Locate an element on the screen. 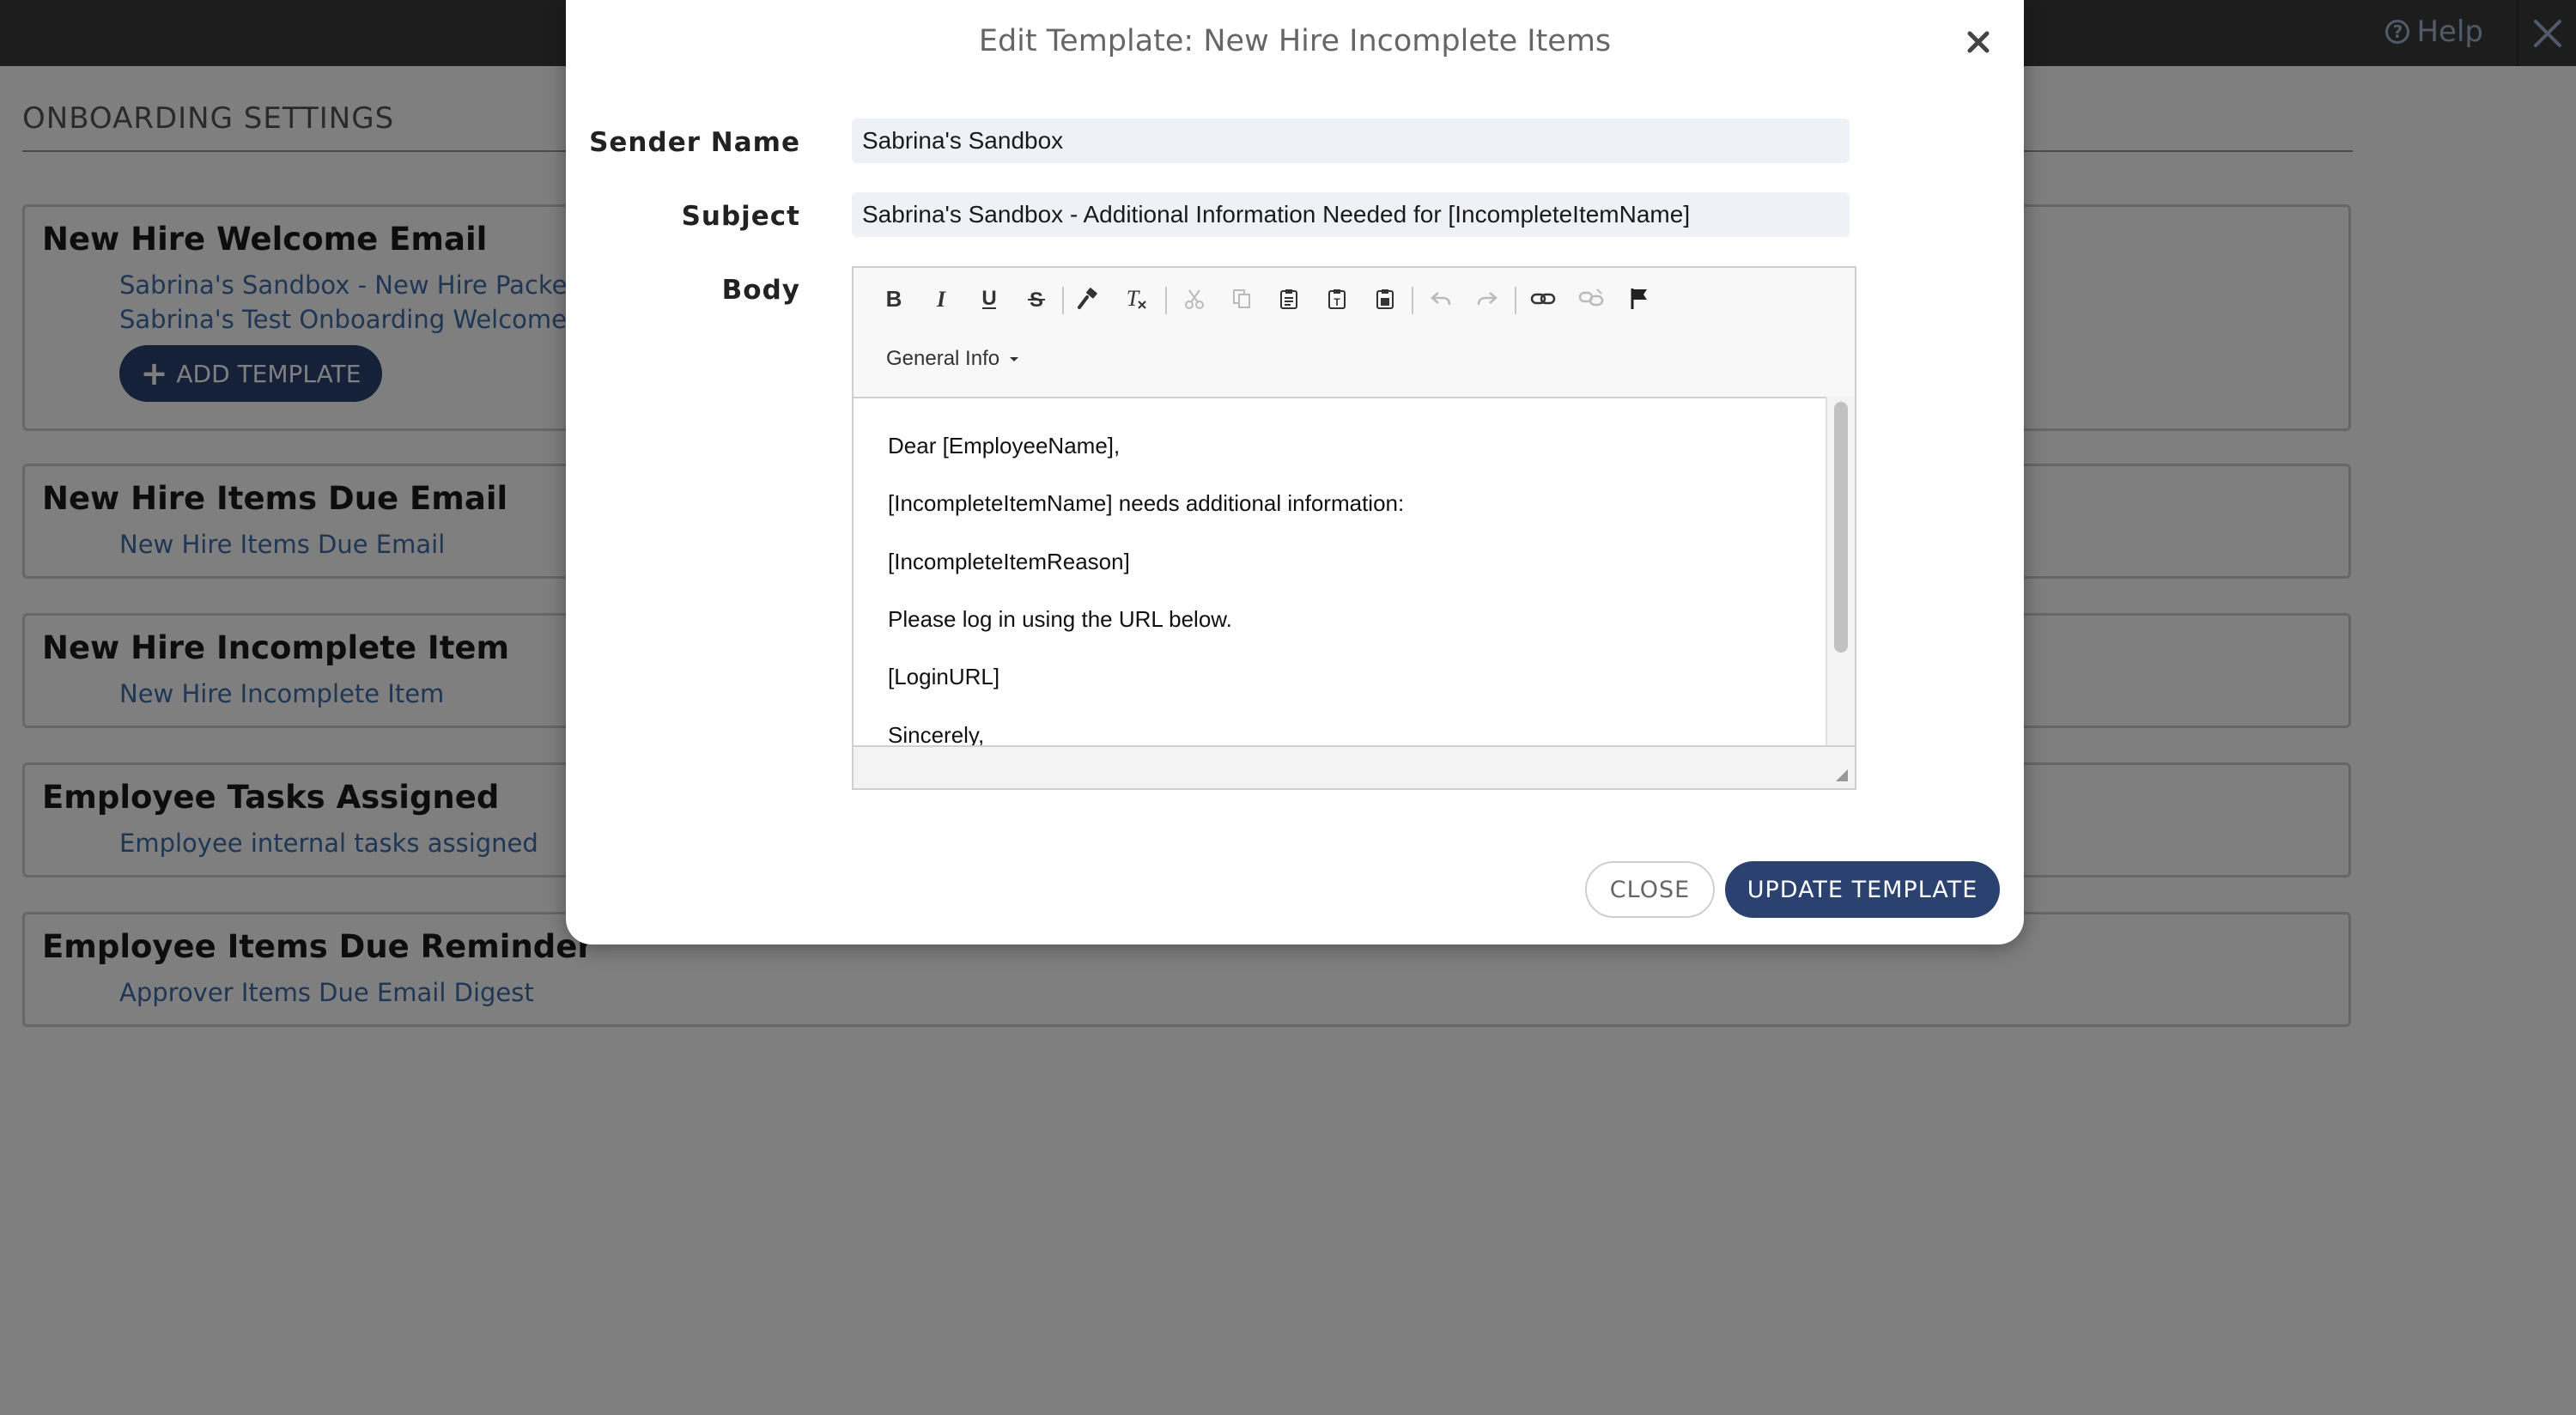  copy-button is located at coordinates (1242, 299).